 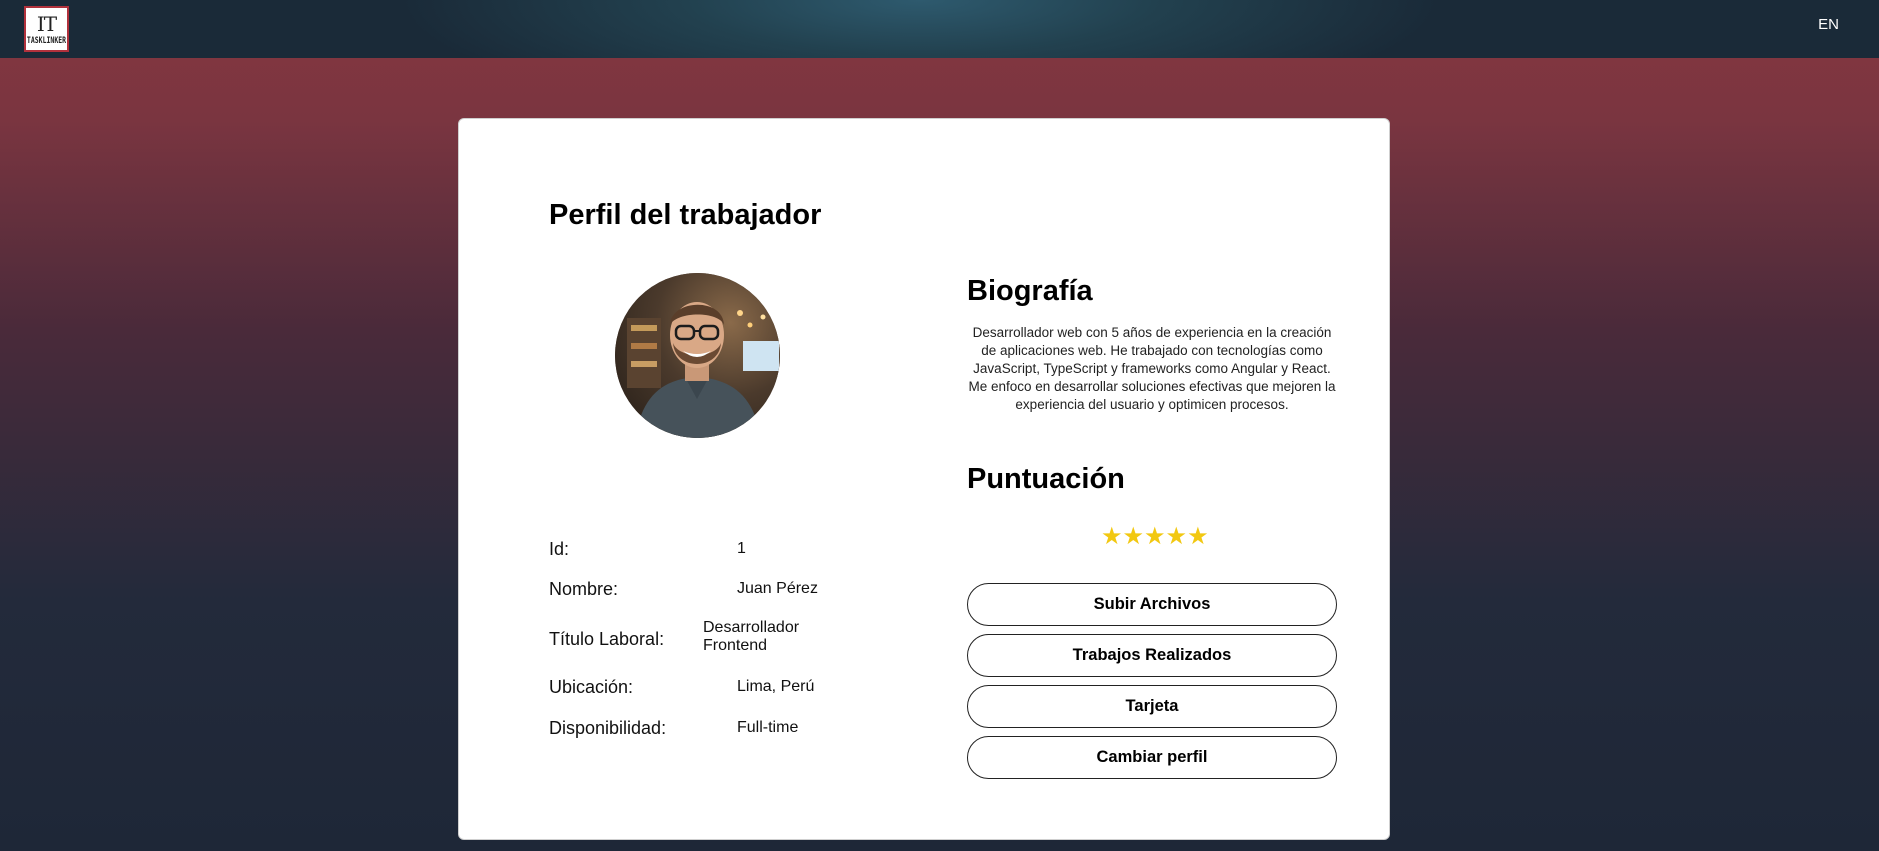 What do you see at coordinates (46, 39) in the screenshot?
I see `logo-wordmark: TASKLINKER` at bounding box center [46, 39].